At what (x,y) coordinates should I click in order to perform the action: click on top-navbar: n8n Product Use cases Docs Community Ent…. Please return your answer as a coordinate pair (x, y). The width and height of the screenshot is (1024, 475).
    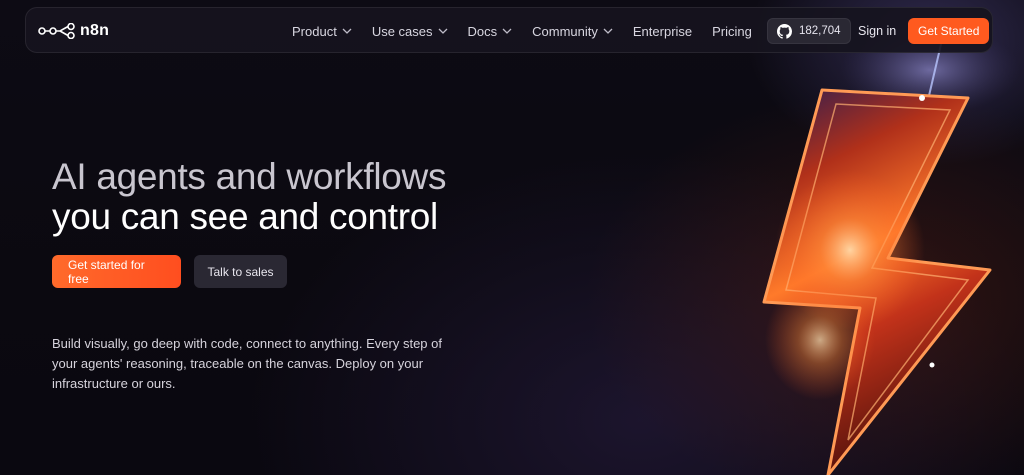
    Looking at the image, I should click on (509, 30).